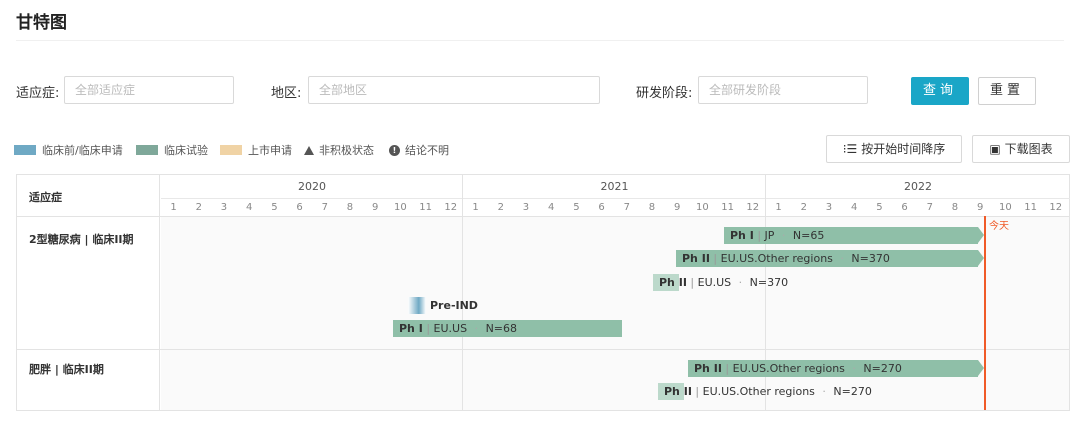  Describe the element at coordinates (147, 150) in the screenshot. I see `clinical-swatch` at that location.